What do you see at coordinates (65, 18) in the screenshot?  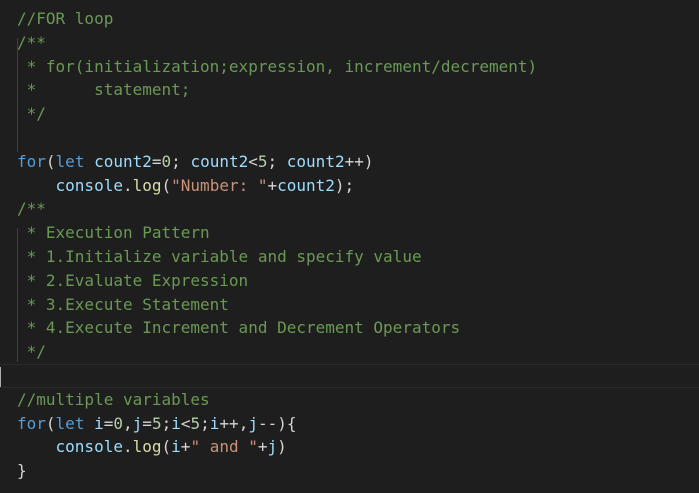 I see `code-token: //FOR loop` at bounding box center [65, 18].